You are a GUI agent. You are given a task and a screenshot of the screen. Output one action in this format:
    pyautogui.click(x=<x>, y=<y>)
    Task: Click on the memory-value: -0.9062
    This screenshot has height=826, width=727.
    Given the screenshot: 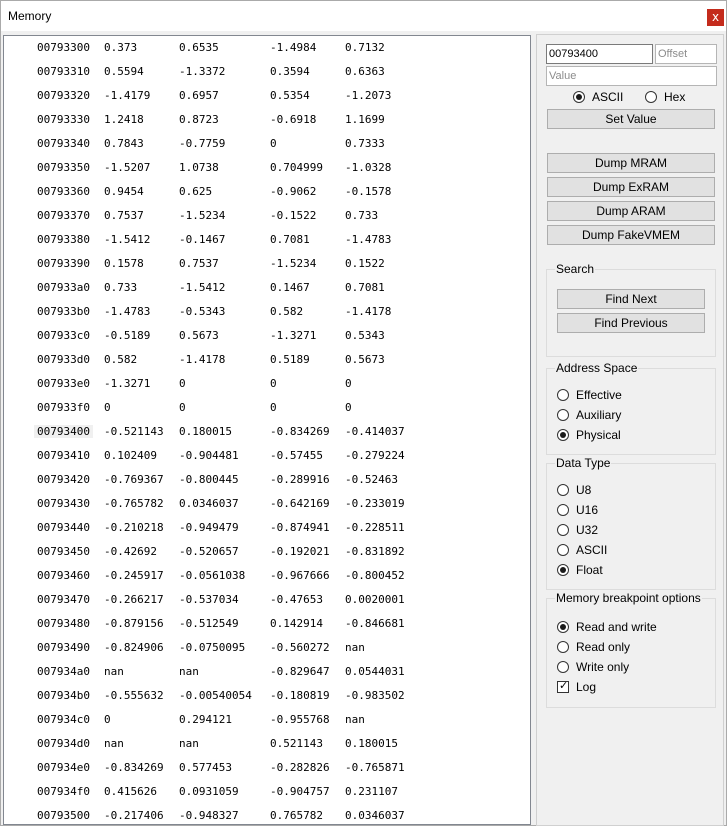 What is the action you would take?
    pyautogui.click(x=293, y=191)
    